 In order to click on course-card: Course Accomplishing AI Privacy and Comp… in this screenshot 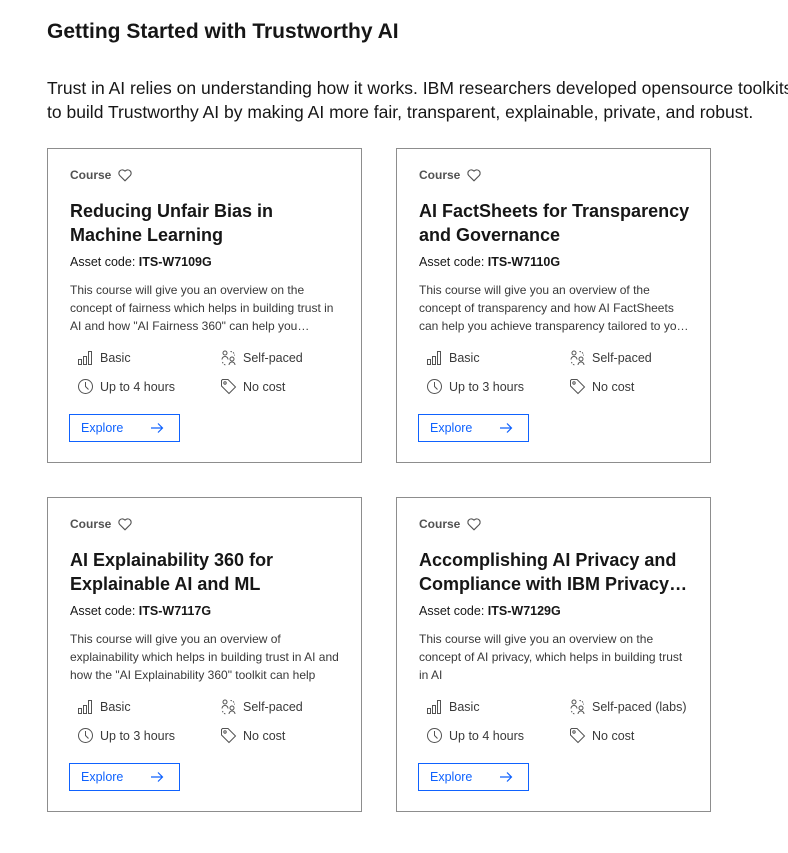, I will do `click(553, 654)`.